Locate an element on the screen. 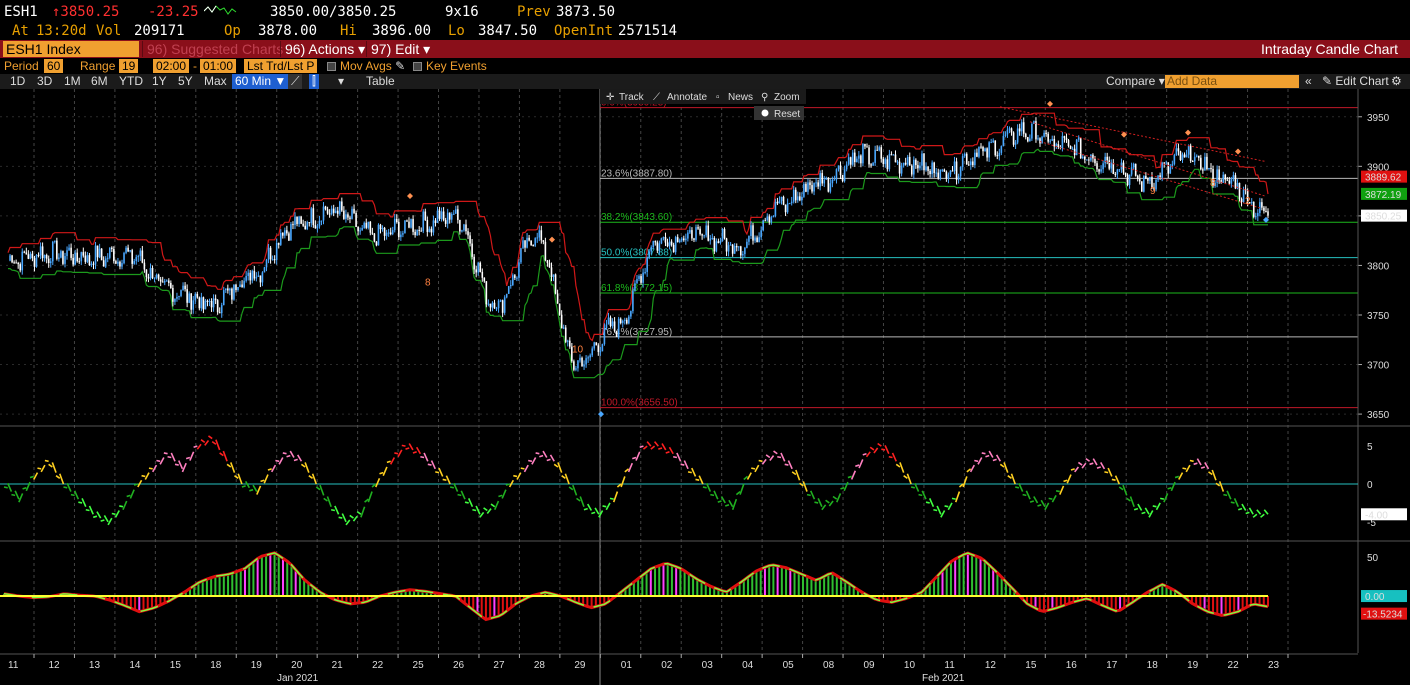 The width and height of the screenshot is (1410, 685). chart-type-dropdown-icon: ▾ is located at coordinates (341, 81).